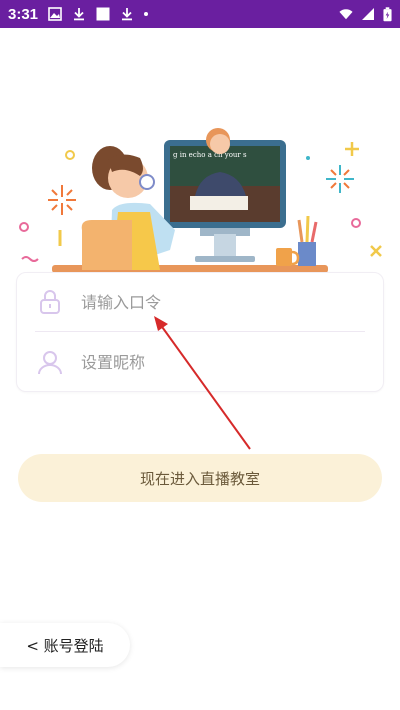 This screenshot has height=710, width=400. What do you see at coordinates (128, 208) in the screenshot?
I see `student` at bounding box center [128, 208].